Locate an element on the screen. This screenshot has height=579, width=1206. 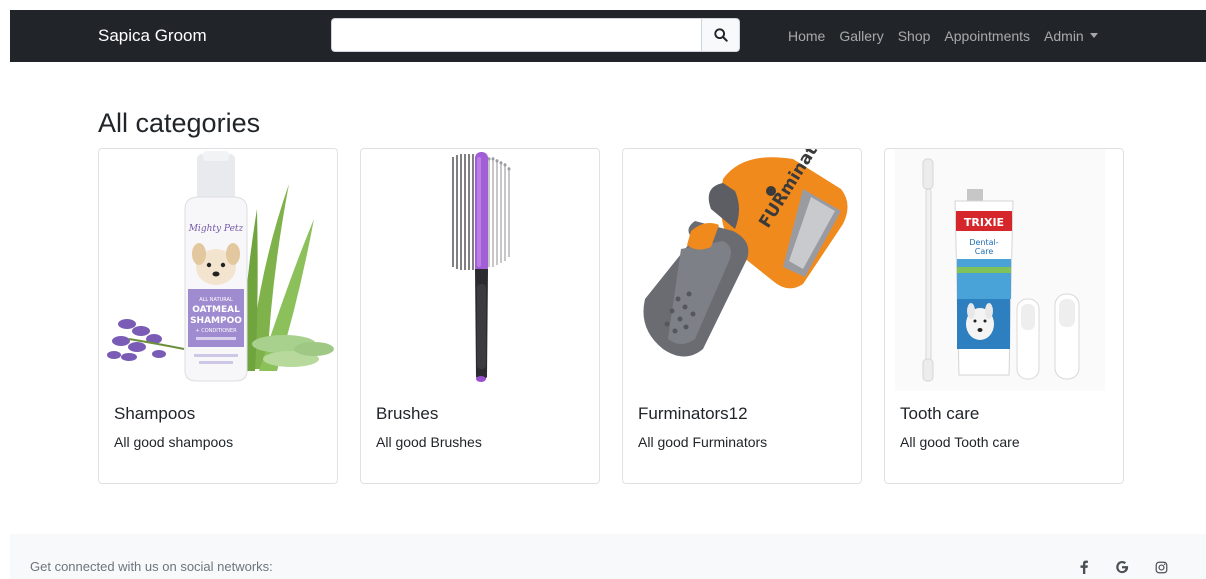
category-description: All good Furminators is located at coordinates (703, 442).